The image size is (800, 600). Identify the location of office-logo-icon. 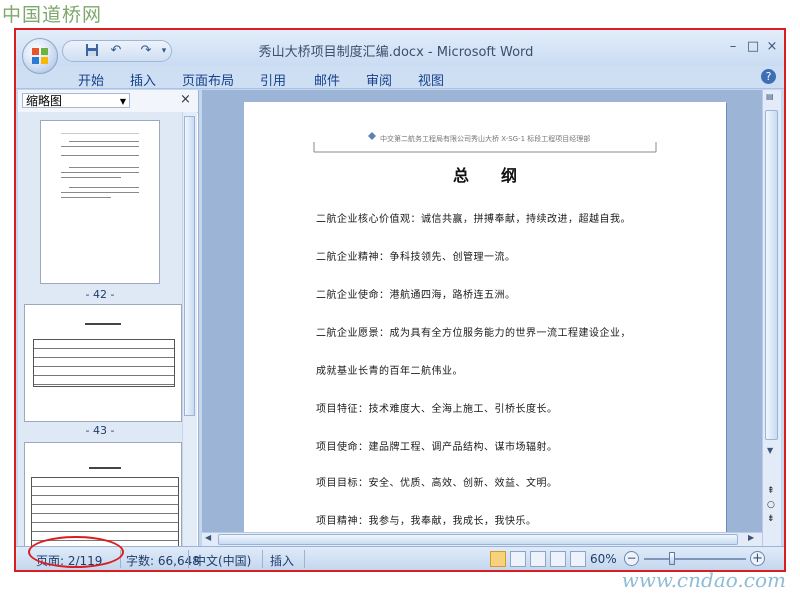
(40, 56).